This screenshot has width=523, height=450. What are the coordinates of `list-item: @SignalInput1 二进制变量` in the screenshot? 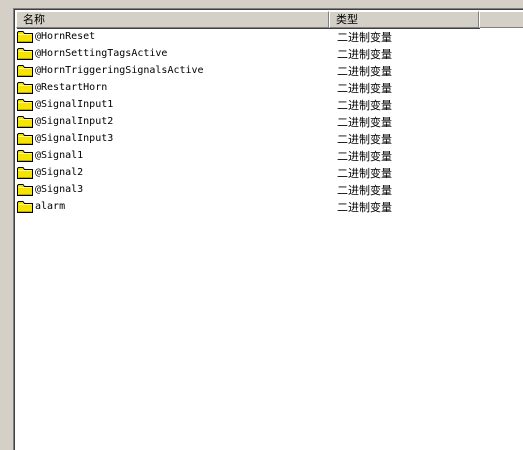 It's located at (270, 104).